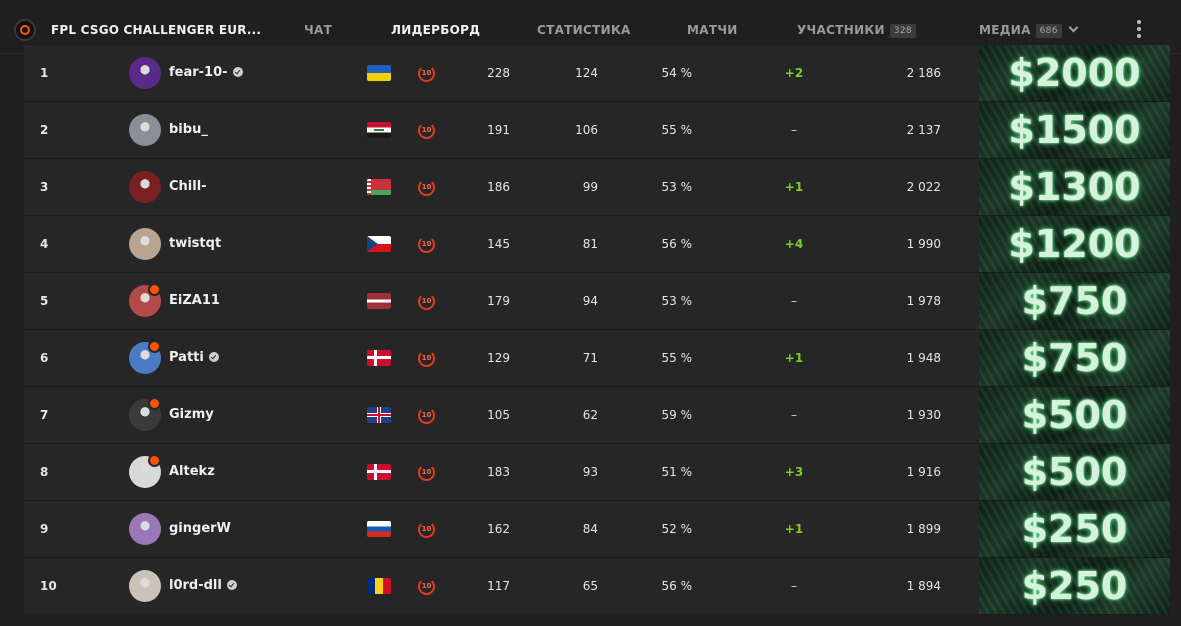 The width and height of the screenshot is (1181, 626). I want to click on participants-count-badge: 328, so click(902, 31).